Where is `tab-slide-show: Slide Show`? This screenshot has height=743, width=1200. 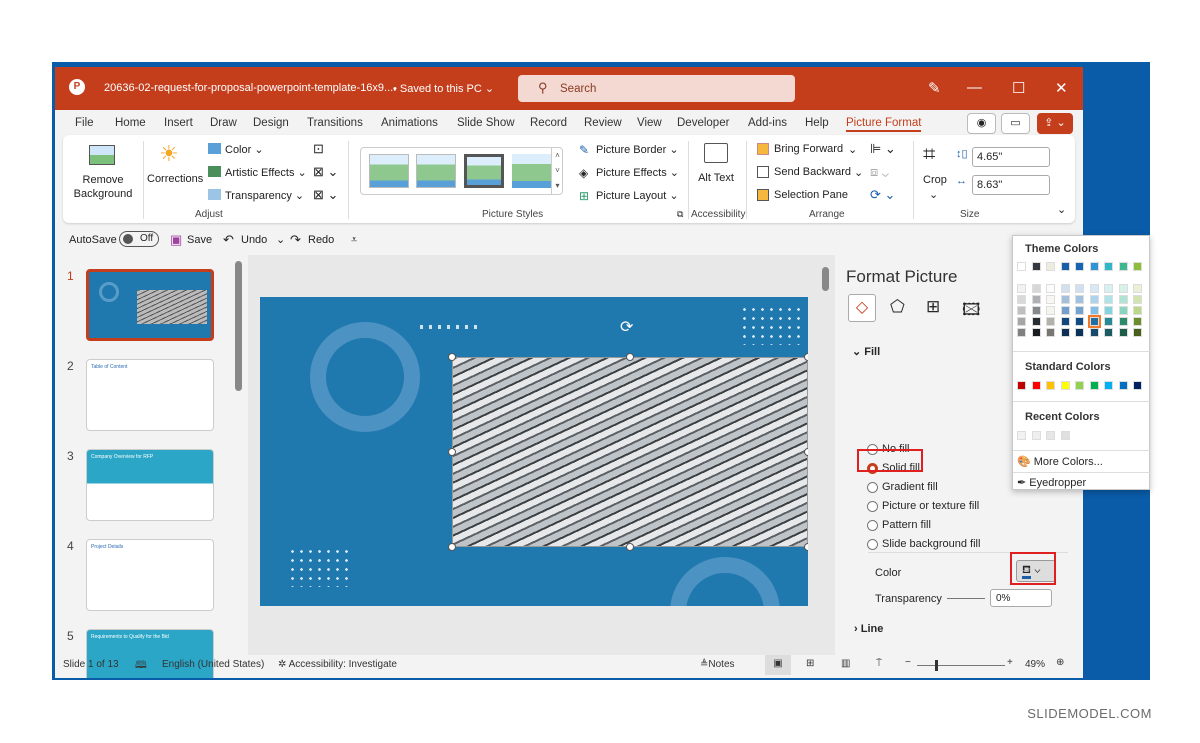
tab-slide-show: Slide Show is located at coordinates (486, 123).